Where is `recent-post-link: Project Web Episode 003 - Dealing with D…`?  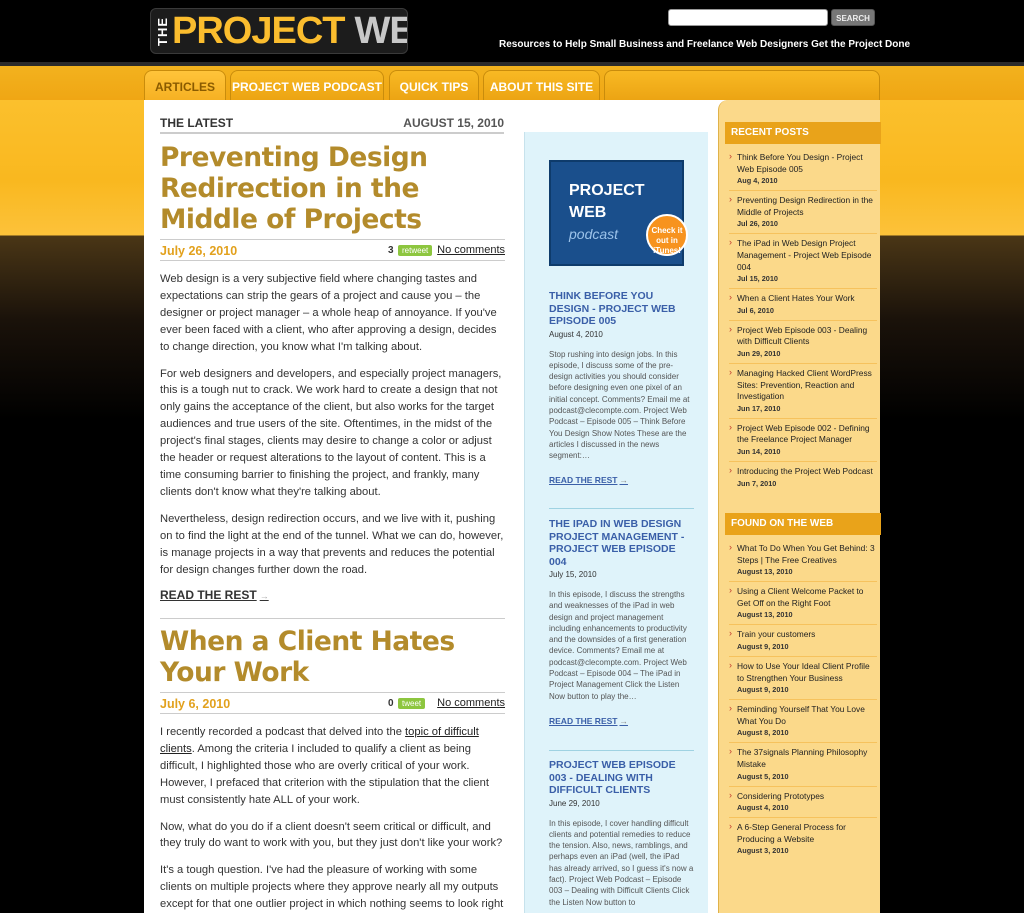
recent-post-link: Project Web Episode 003 - Dealing with D… is located at coordinates (807, 336).